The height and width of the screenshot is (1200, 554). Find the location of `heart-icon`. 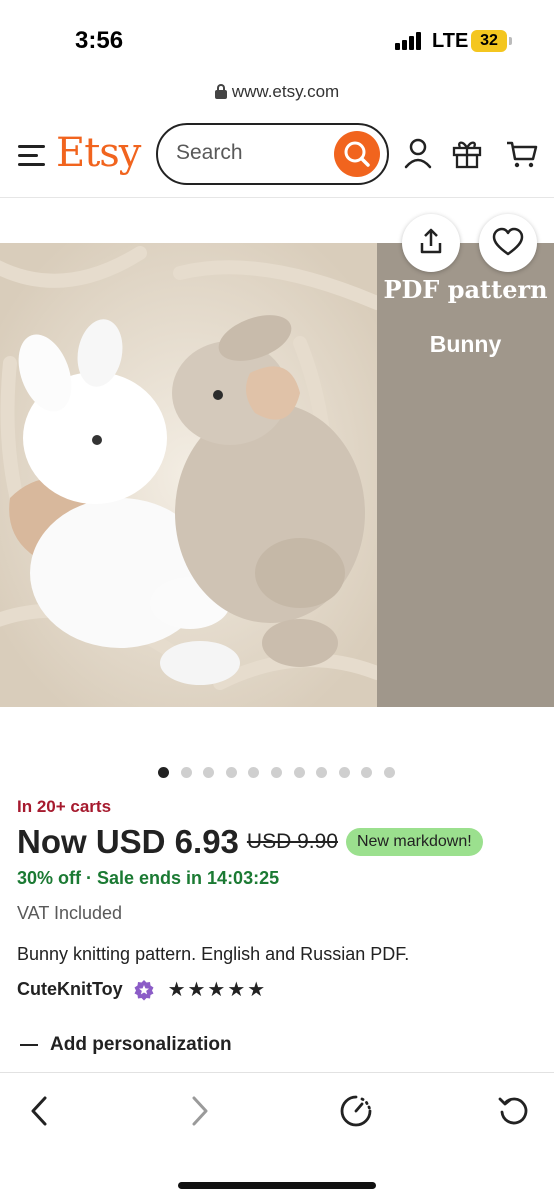

heart-icon is located at coordinates (508, 241).